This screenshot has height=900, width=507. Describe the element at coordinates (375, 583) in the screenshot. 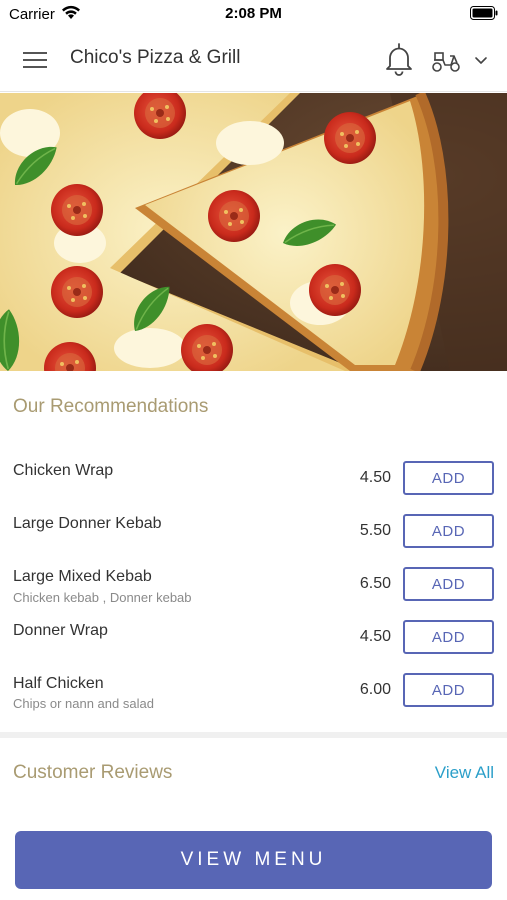

I see `item-price: 6.50` at that location.